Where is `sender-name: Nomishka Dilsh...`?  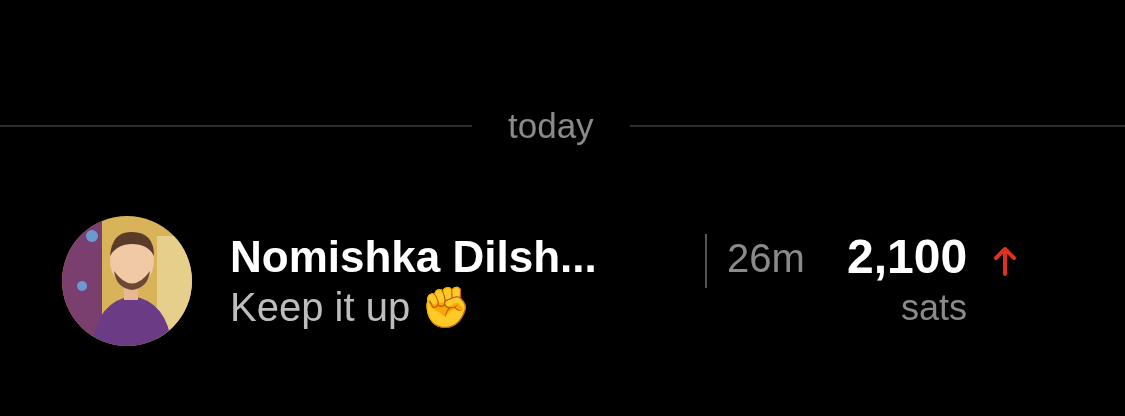
sender-name: Nomishka Dilsh... is located at coordinates (414, 257).